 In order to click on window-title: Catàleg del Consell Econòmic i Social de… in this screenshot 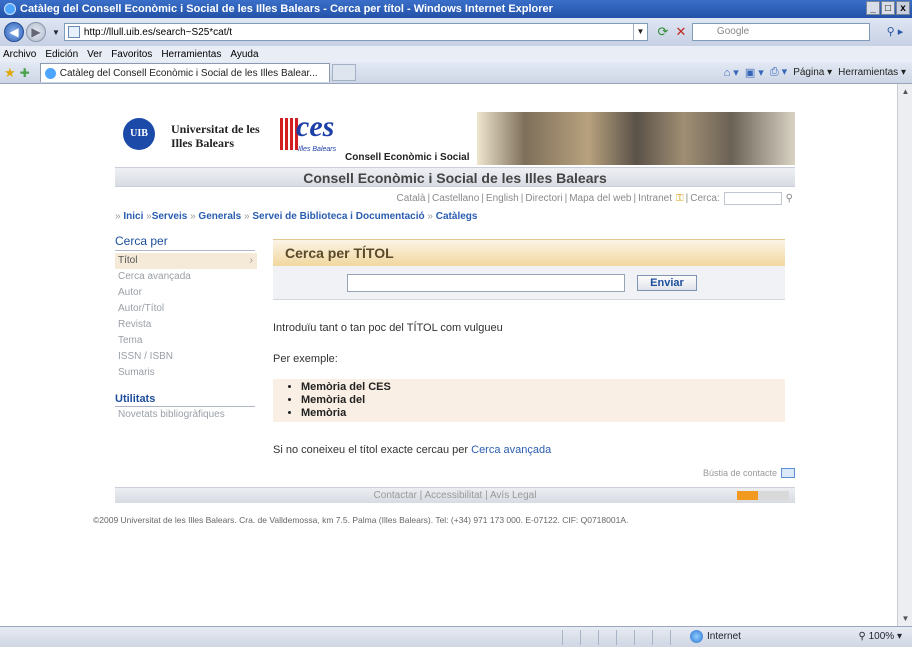, I will do `click(286, 9)`.